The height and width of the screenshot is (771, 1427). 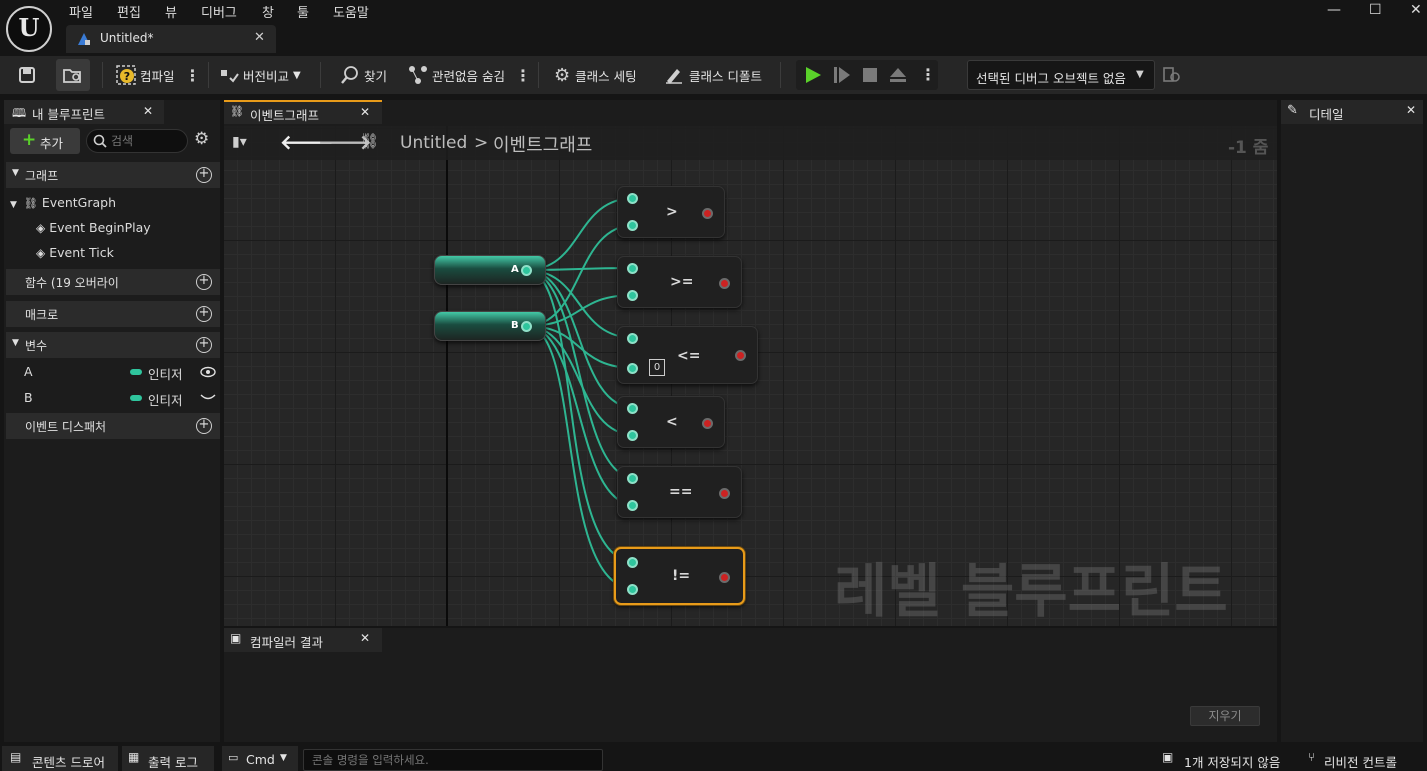 I want to click on menu-edit: 편집, so click(x=129, y=11).